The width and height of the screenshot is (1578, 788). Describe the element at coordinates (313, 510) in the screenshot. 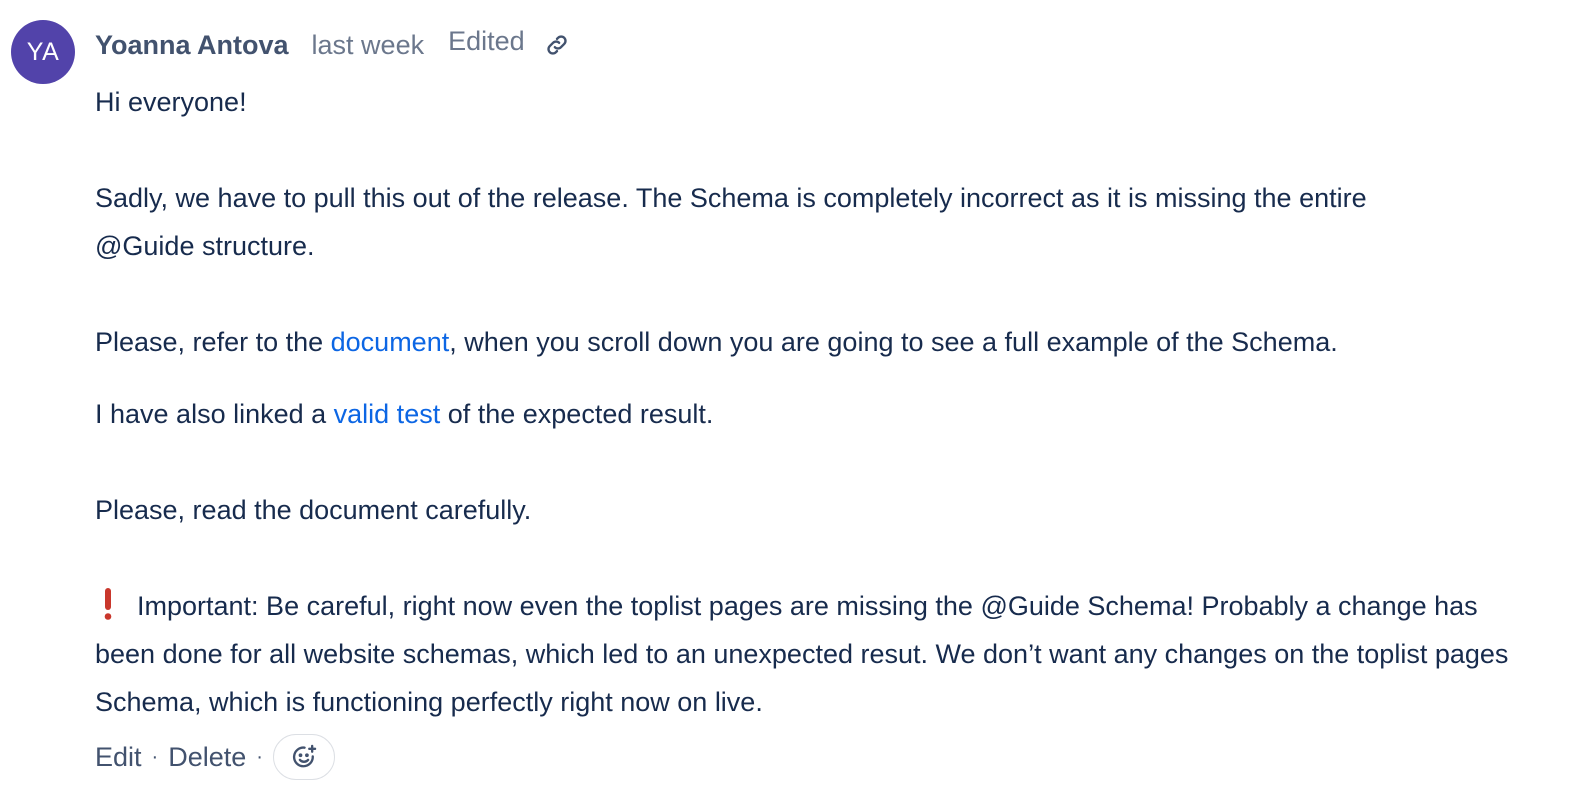

I see `paragraph-read-carefully: Please, read the document carefully.` at that location.